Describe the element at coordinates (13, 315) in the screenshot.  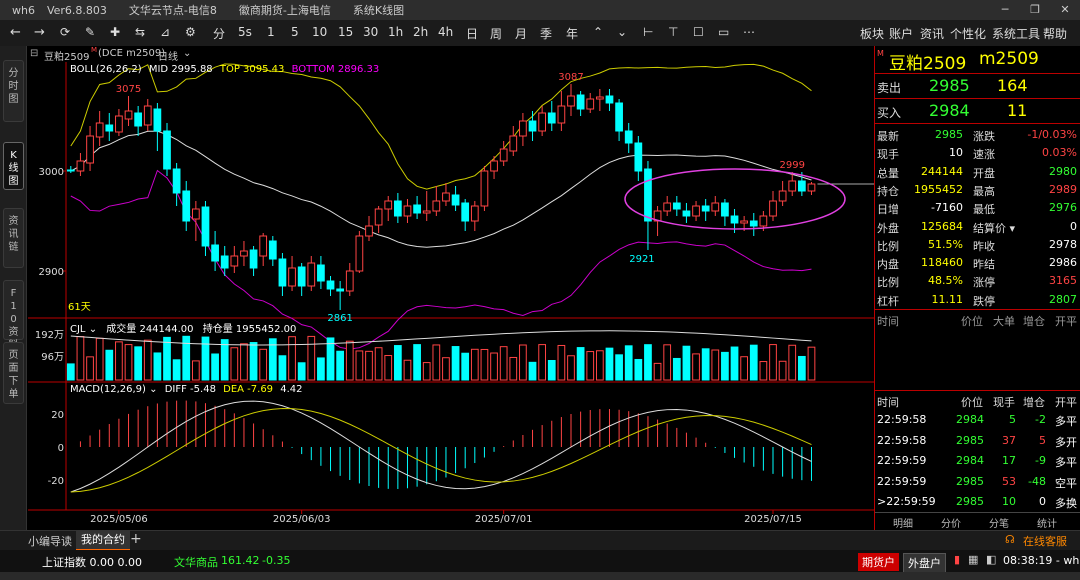
I see `tab-f10: F10资料` at that location.